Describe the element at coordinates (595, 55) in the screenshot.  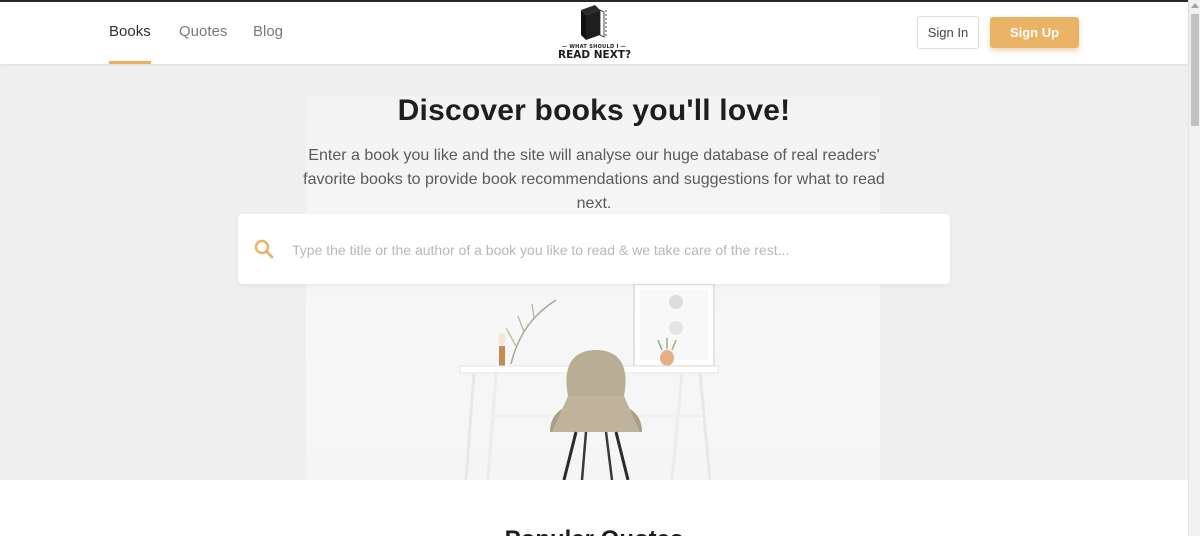
I see `logo-wordmark: READ NEXT?` at that location.